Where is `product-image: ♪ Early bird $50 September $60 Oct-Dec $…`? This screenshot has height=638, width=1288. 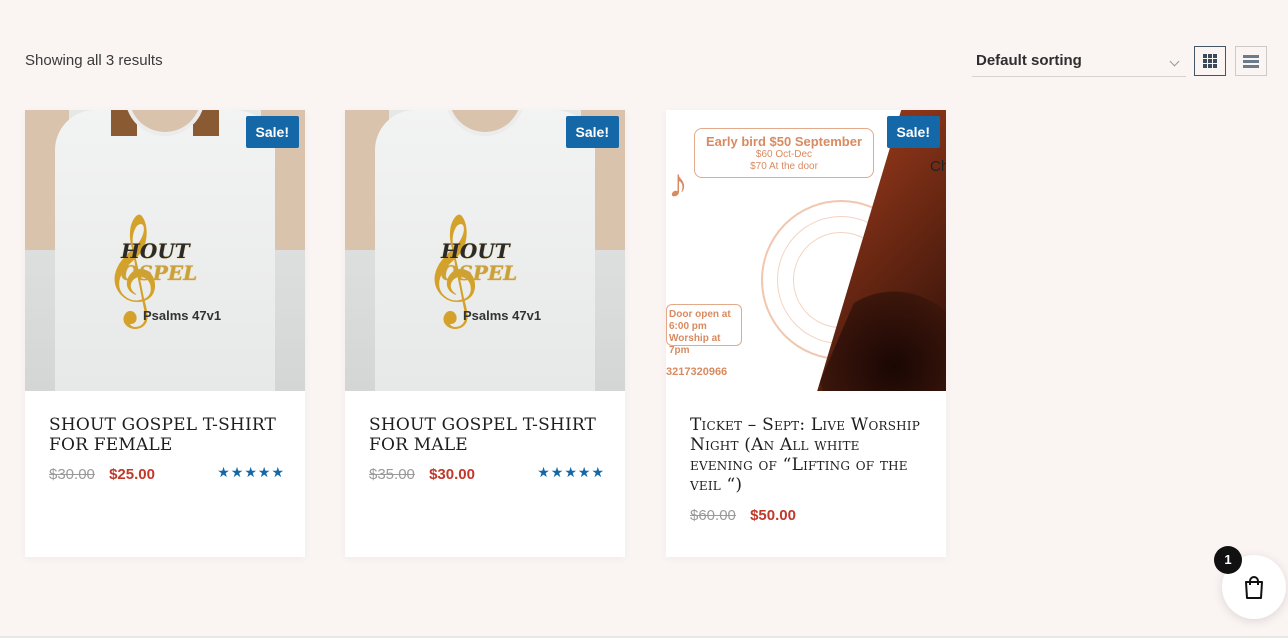 product-image: ♪ Early bird $50 September $60 Oct-Dec $… is located at coordinates (806, 250).